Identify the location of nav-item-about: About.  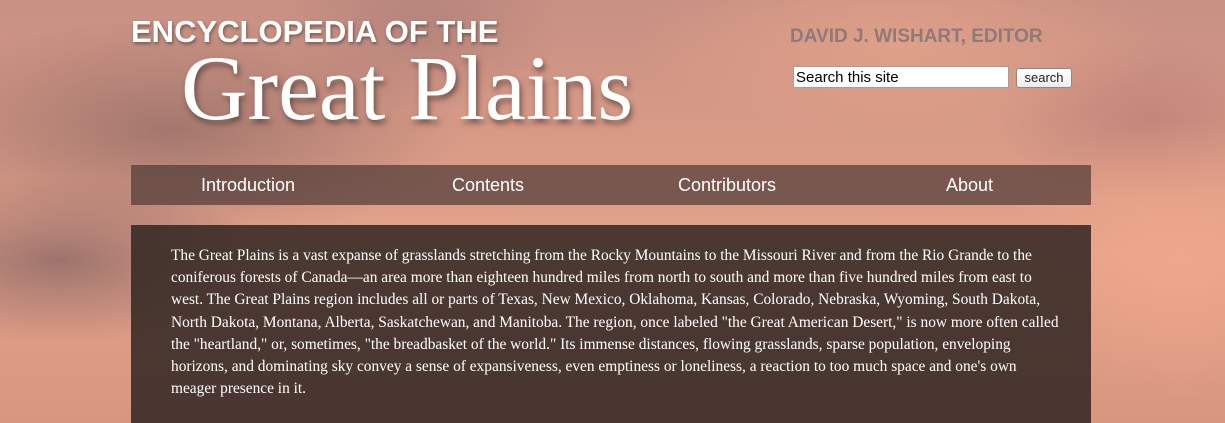
(969, 185).